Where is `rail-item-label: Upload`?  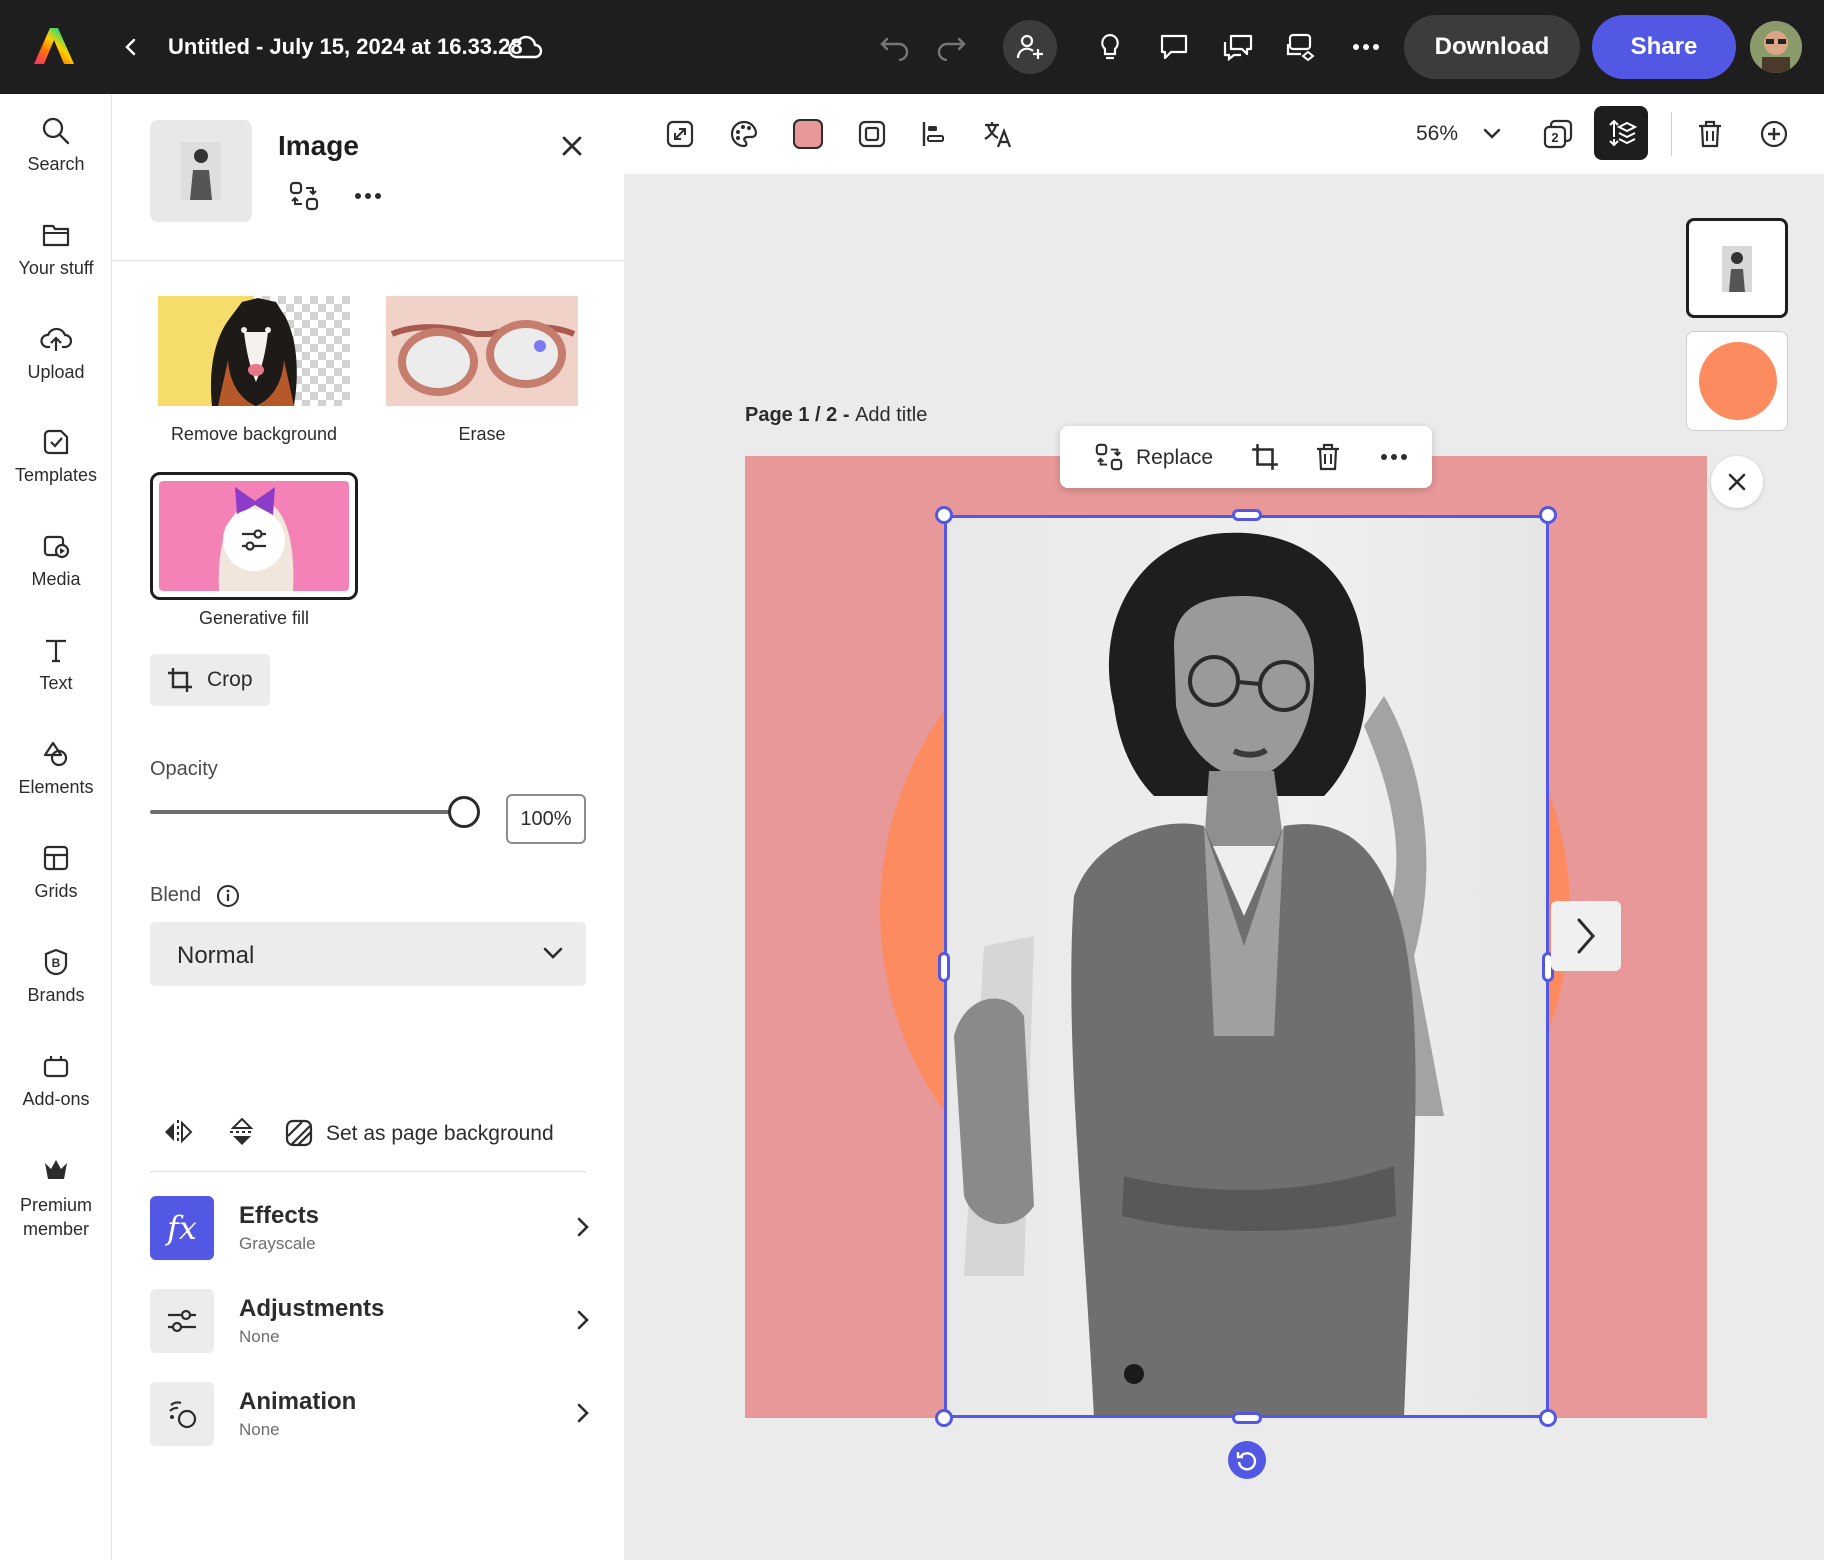 rail-item-label: Upload is located at coordinates (56, 372).